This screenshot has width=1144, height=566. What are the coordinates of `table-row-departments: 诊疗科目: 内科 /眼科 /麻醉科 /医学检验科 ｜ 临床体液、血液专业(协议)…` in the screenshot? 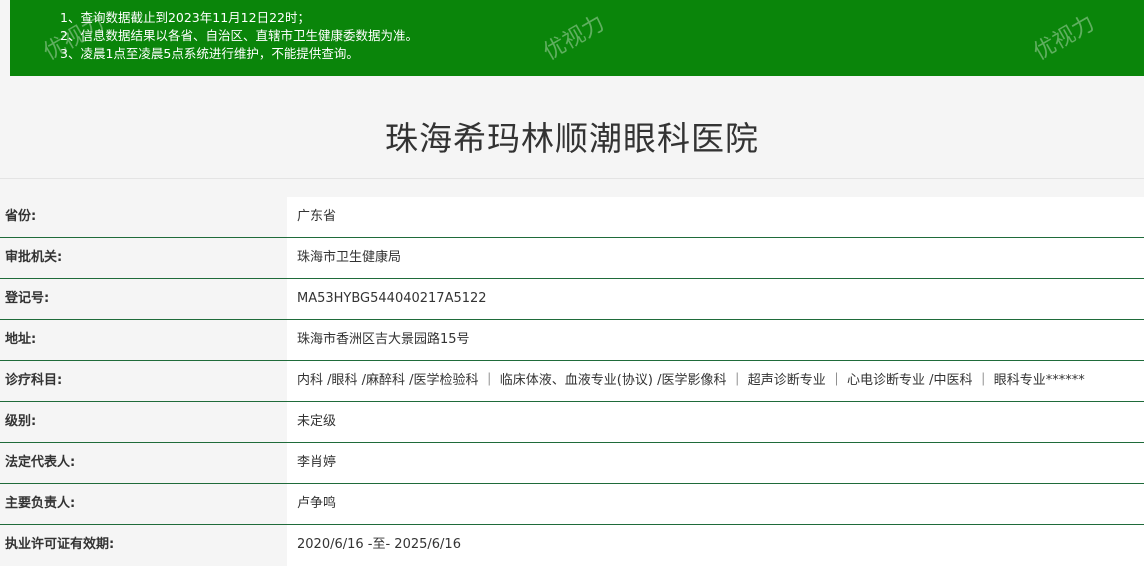 It's located at (572, 381).